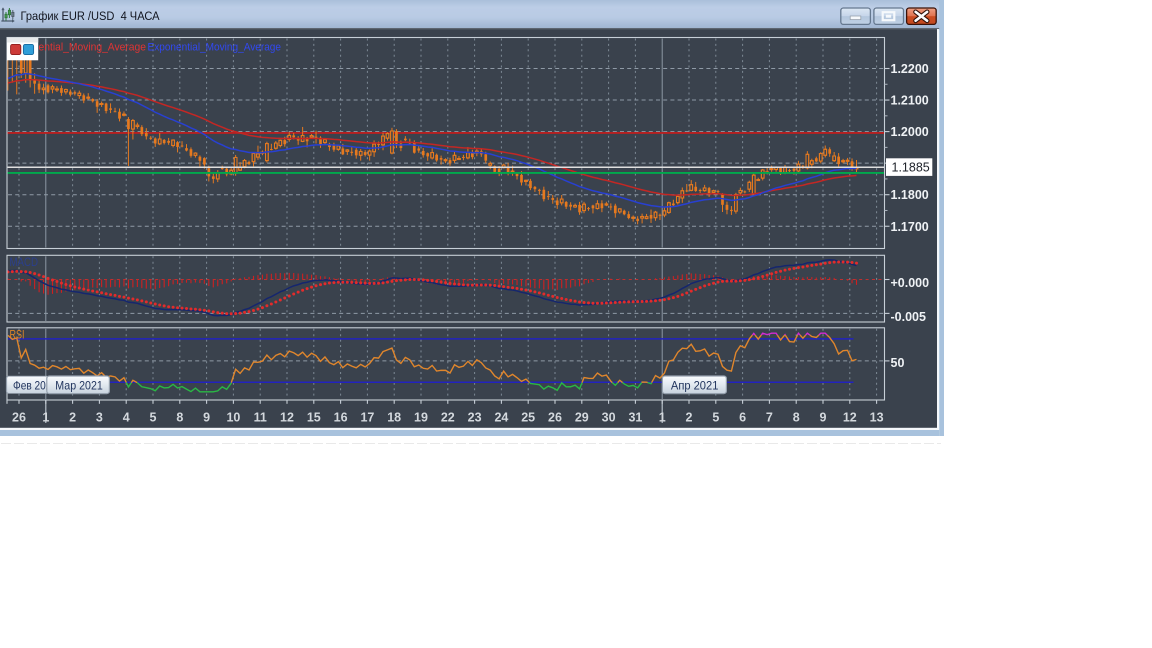 The width and height of the screenshot is (1152, 648). I want to click on svg-text: 25, so click(528, 418).